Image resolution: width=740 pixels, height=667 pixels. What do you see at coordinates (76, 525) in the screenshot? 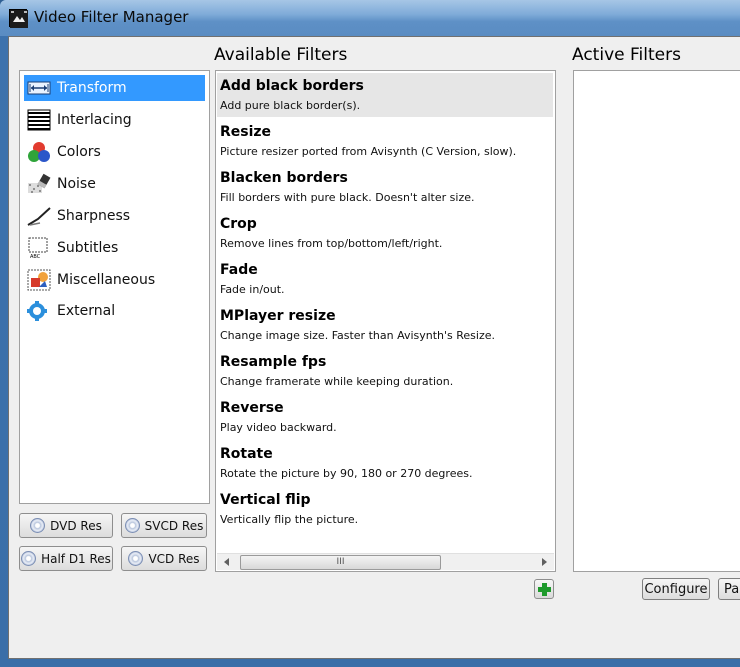
I see `dvd-res-label: DVD Res` at bounding box center [76, 525].